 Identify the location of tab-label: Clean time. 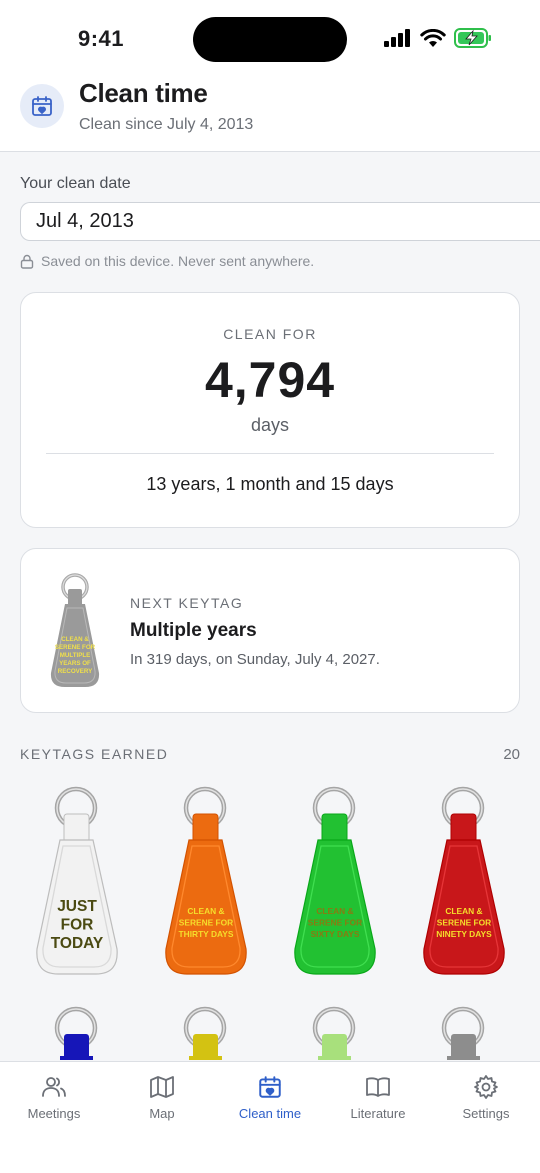
(270, 1113).